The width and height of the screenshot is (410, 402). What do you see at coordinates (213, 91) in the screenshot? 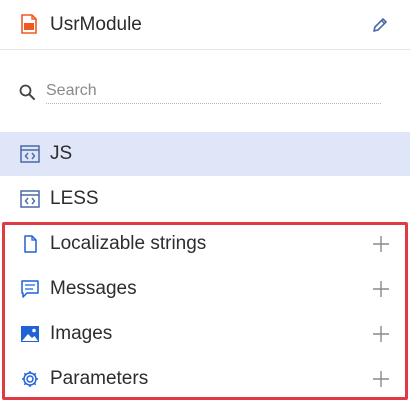
I see `search-input` at bounding box center [213, 91].